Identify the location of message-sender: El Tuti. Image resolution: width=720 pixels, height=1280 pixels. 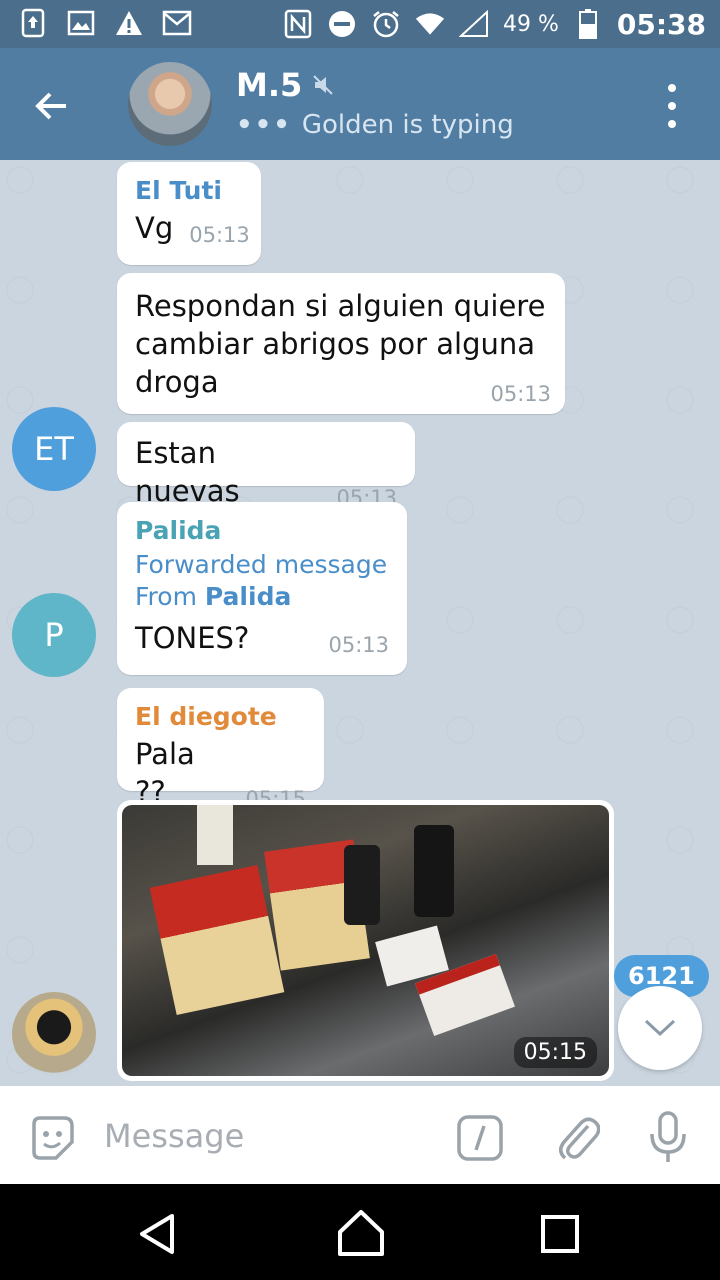
(189, 190).